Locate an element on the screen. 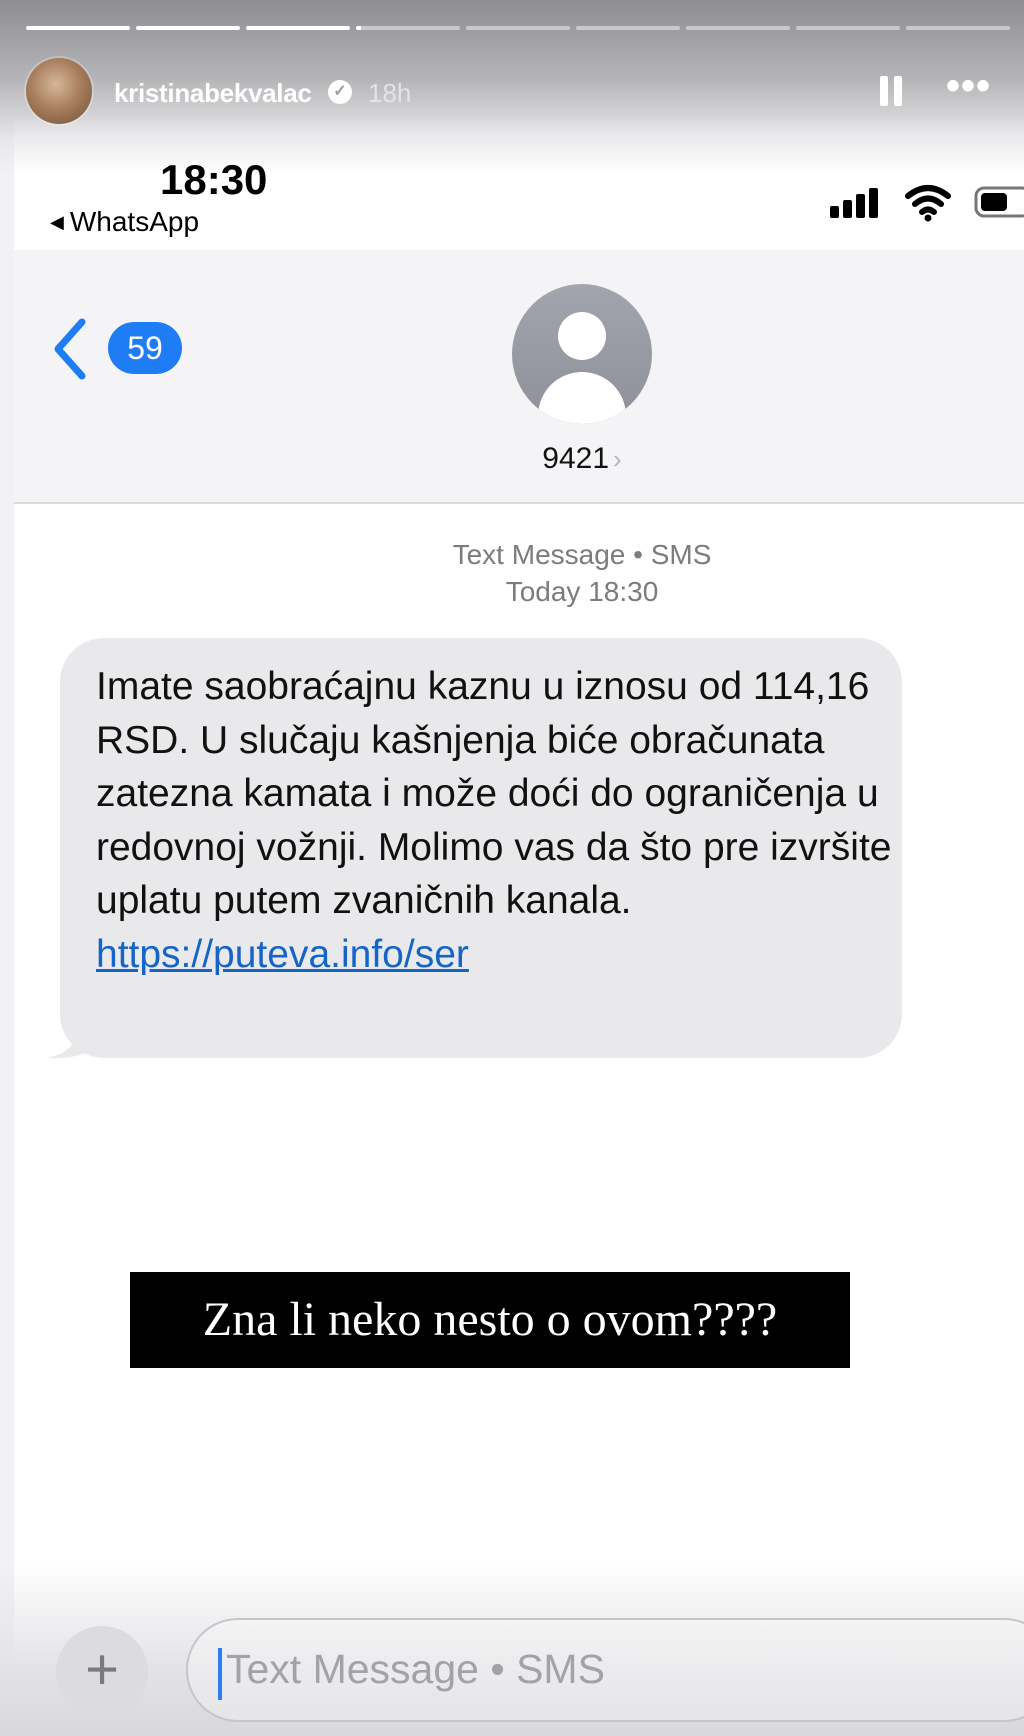  add-attachment-button: + is located at coordinates (102, 1672).